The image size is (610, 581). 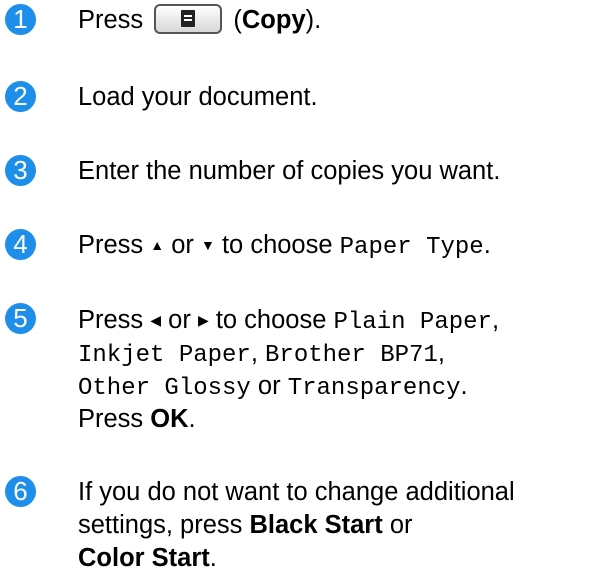 What do you see at coordinates (157, 245) in the screenshot?
I see `up-arrow-icon: ▲` at bounding box center [157, 245].